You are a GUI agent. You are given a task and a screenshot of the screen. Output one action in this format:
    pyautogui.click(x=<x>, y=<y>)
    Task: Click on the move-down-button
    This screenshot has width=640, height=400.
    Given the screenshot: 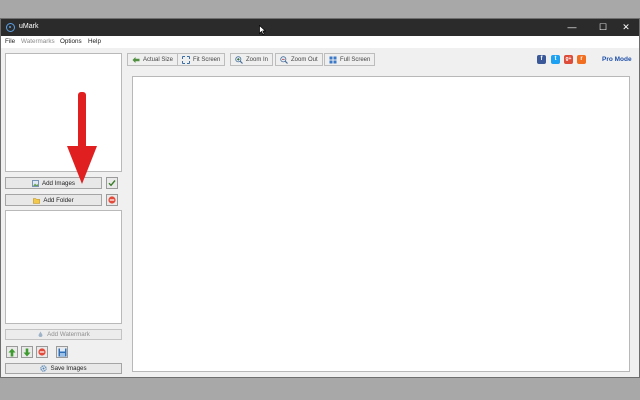 What is the action you would take?
    pyautogui.click(x=27, y=352)
    